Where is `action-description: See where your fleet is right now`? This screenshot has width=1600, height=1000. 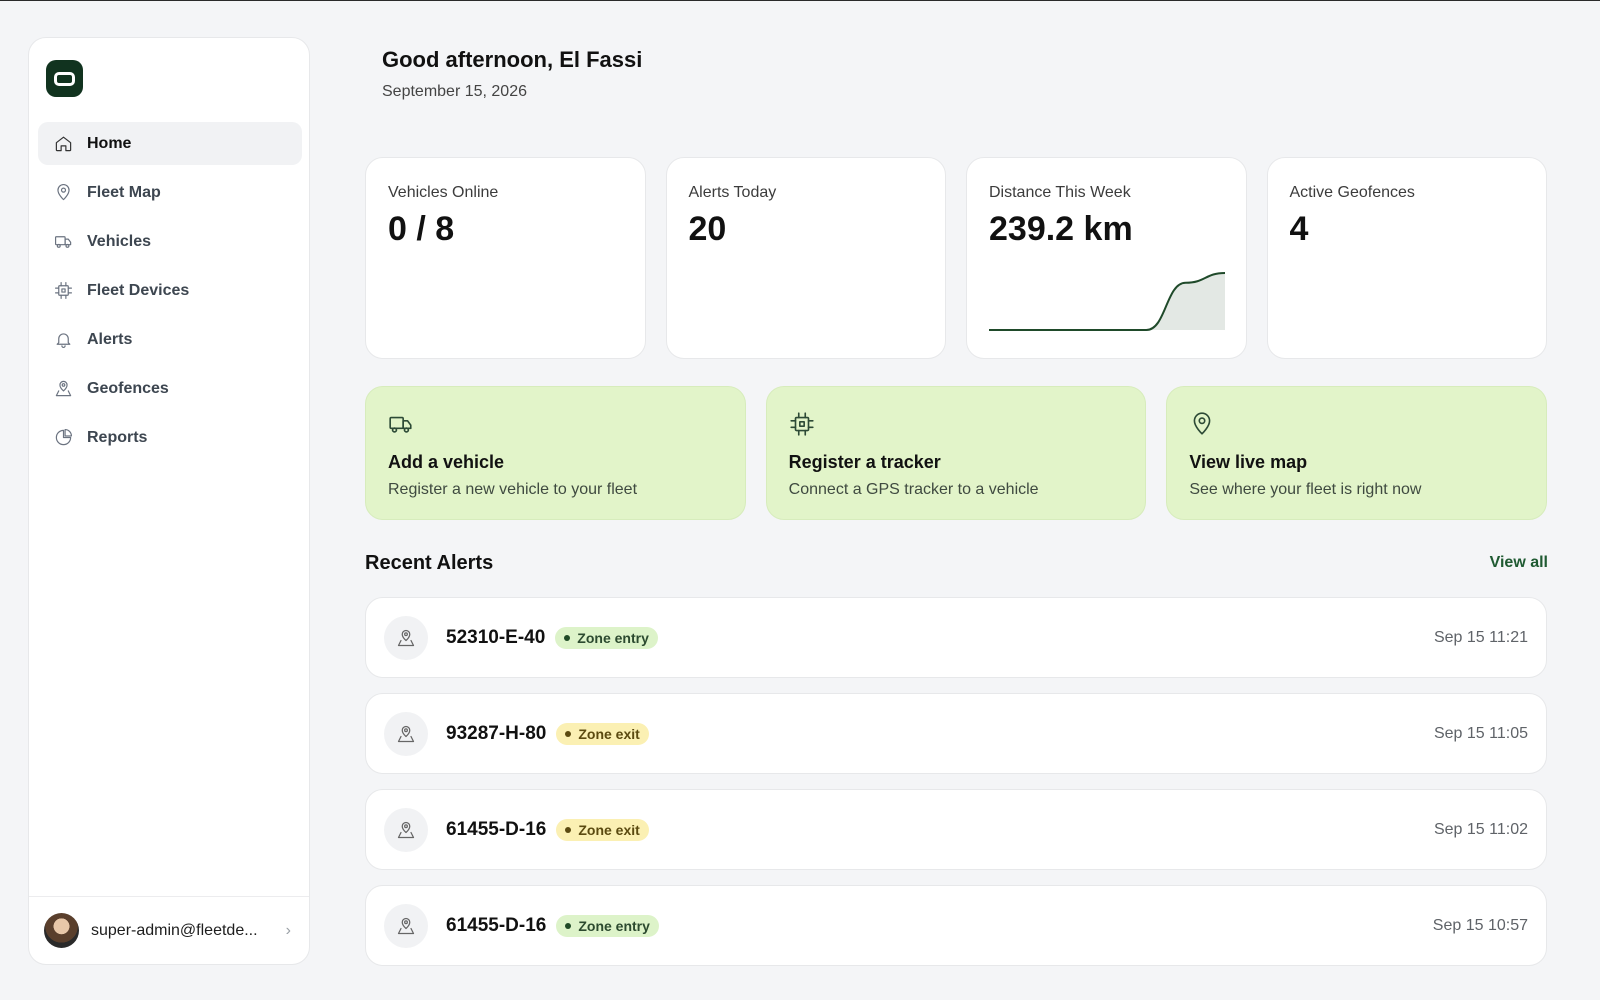
action-description: See where your fleet is right now is located at coordinates (1305, 489).